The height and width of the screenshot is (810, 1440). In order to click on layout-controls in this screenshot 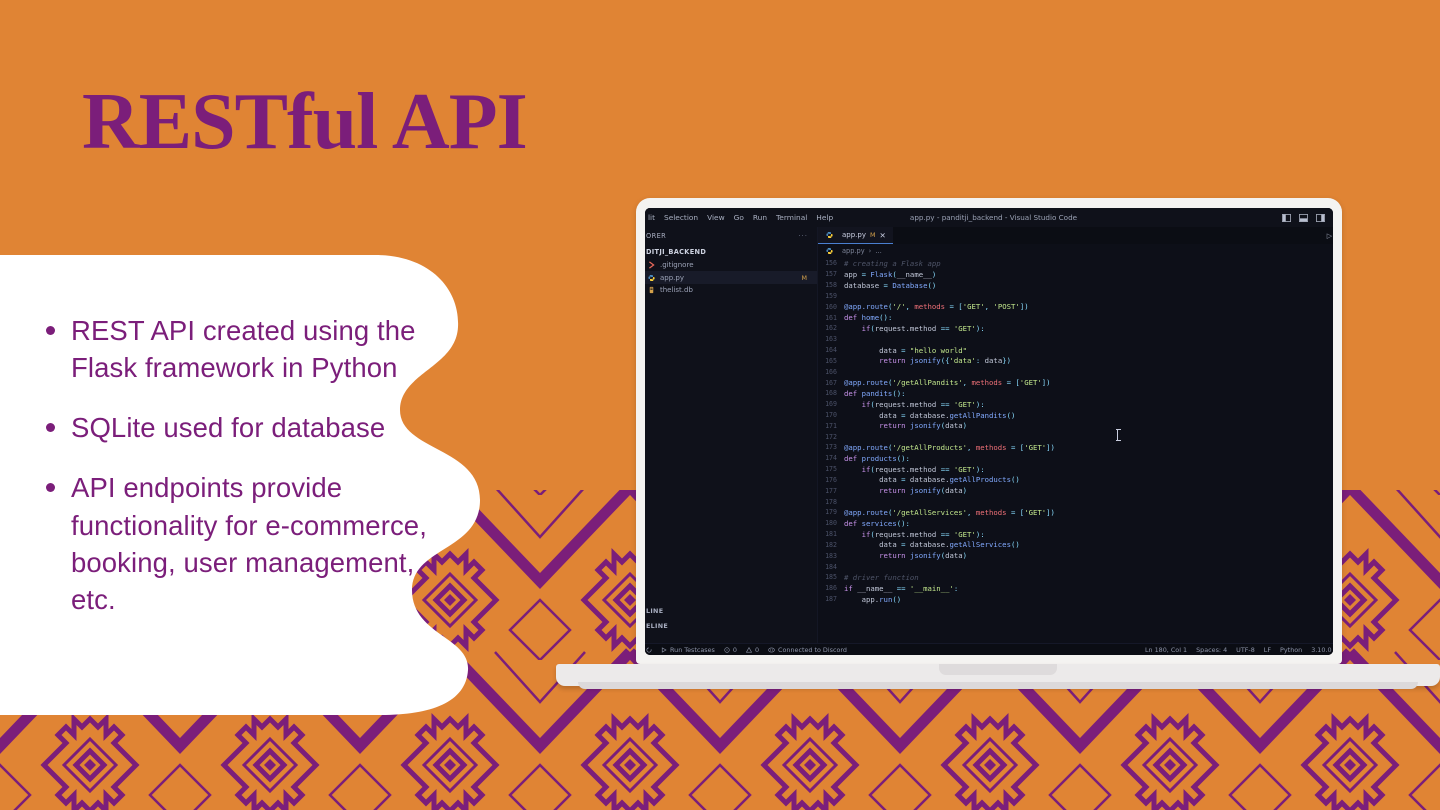, I will do `click(1307, 217)`.